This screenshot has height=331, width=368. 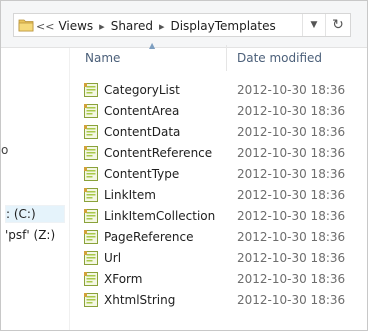 I want to click on file-row: LinkItem 2012-10-30 18:36, so click(x=214, y=194).